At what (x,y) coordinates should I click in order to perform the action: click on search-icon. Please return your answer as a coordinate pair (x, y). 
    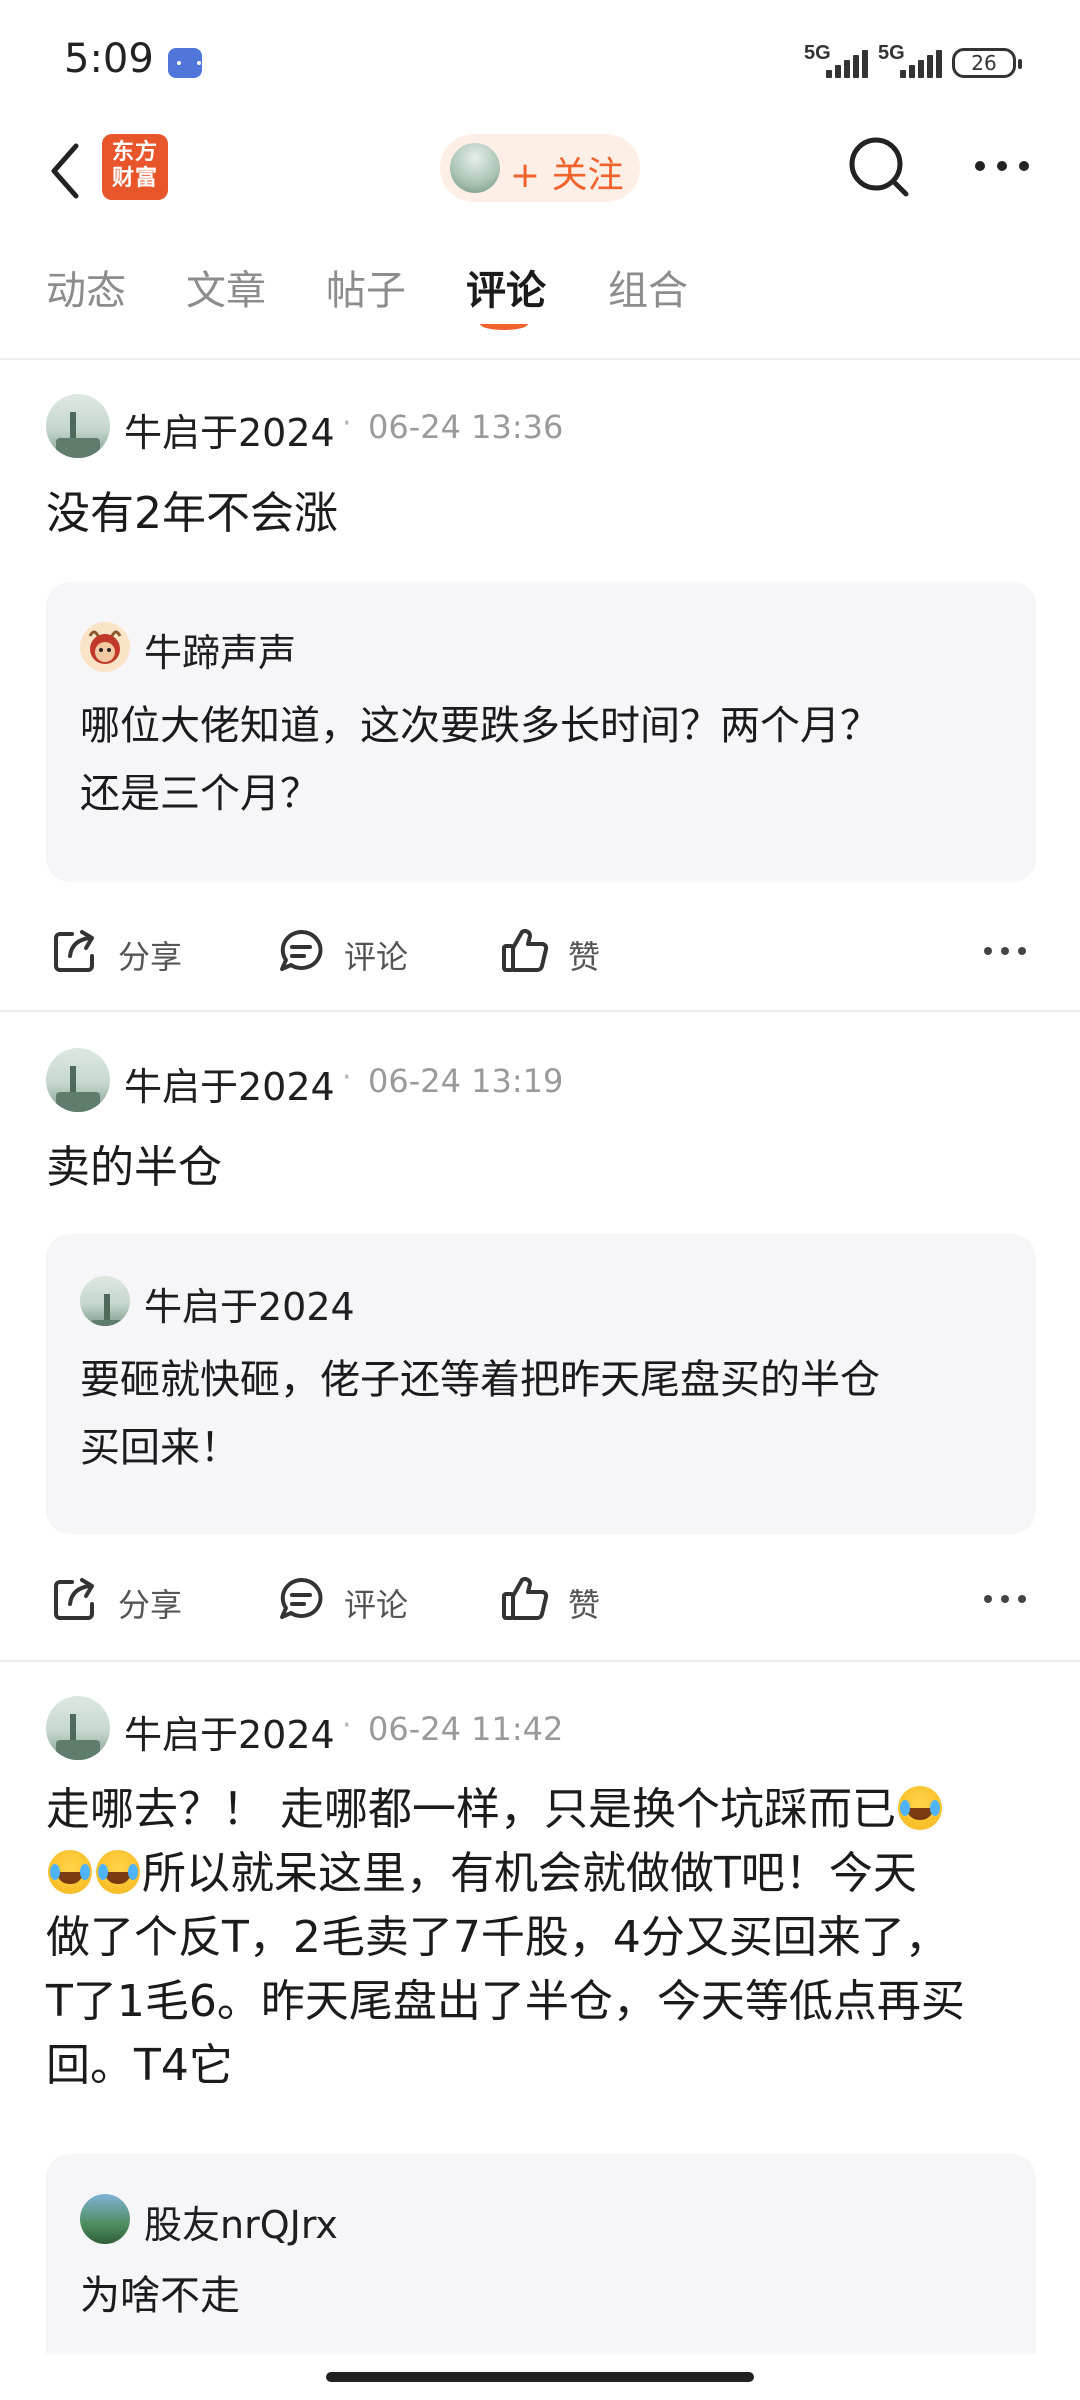
    Looking at the image, I should click on (879, 167).